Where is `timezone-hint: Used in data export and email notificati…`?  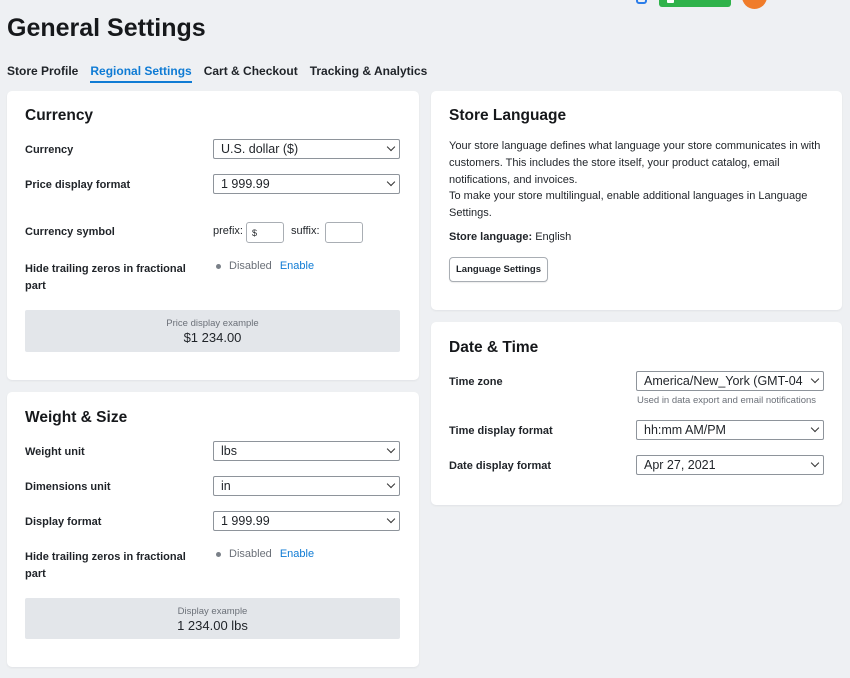 timezone-hint: Used in data export and email notificati… is located at coordinates (727, 400).